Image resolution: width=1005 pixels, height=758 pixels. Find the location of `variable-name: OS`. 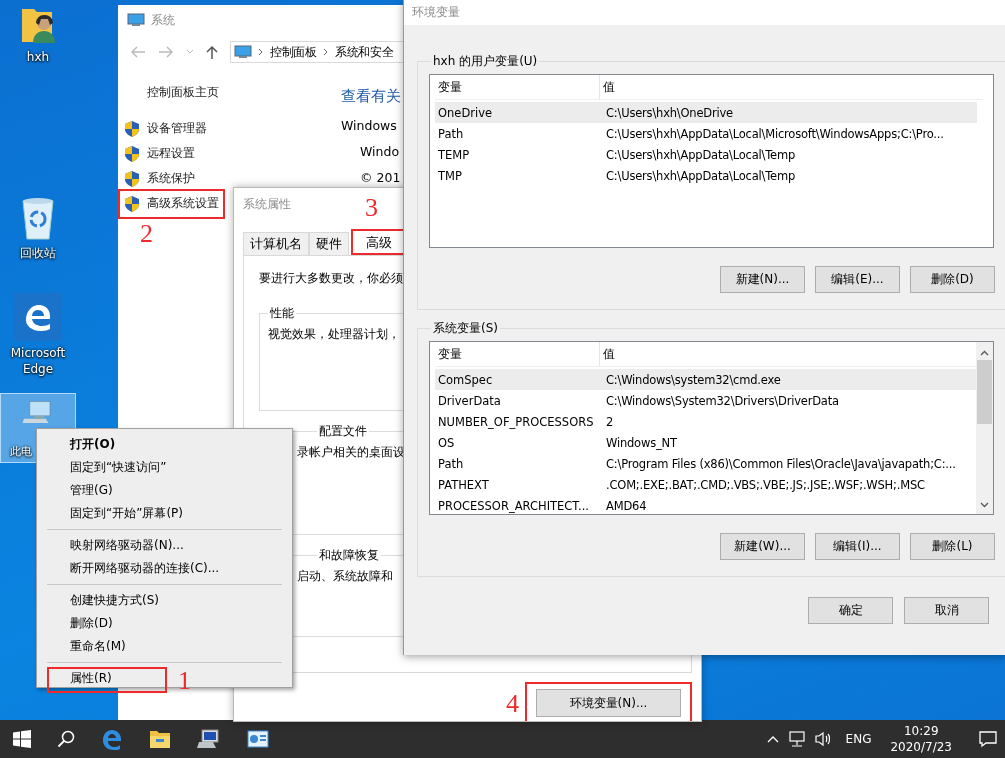

variable-name: OS is located at coordinates (446, 442).